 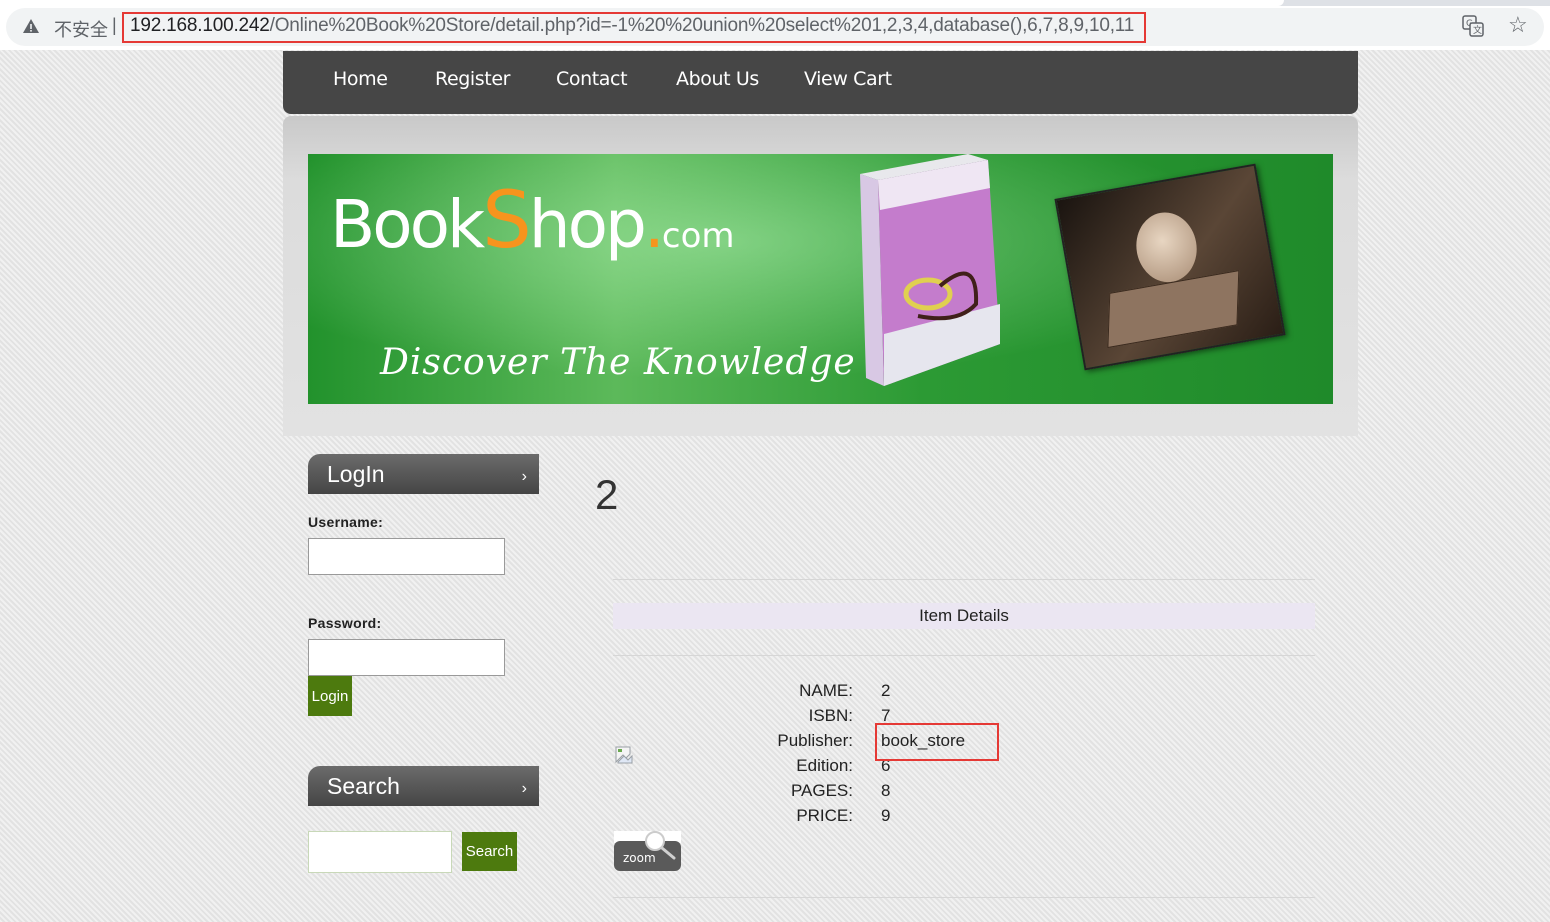 I want to click on search-title: Search, so click(x=363, y=786).